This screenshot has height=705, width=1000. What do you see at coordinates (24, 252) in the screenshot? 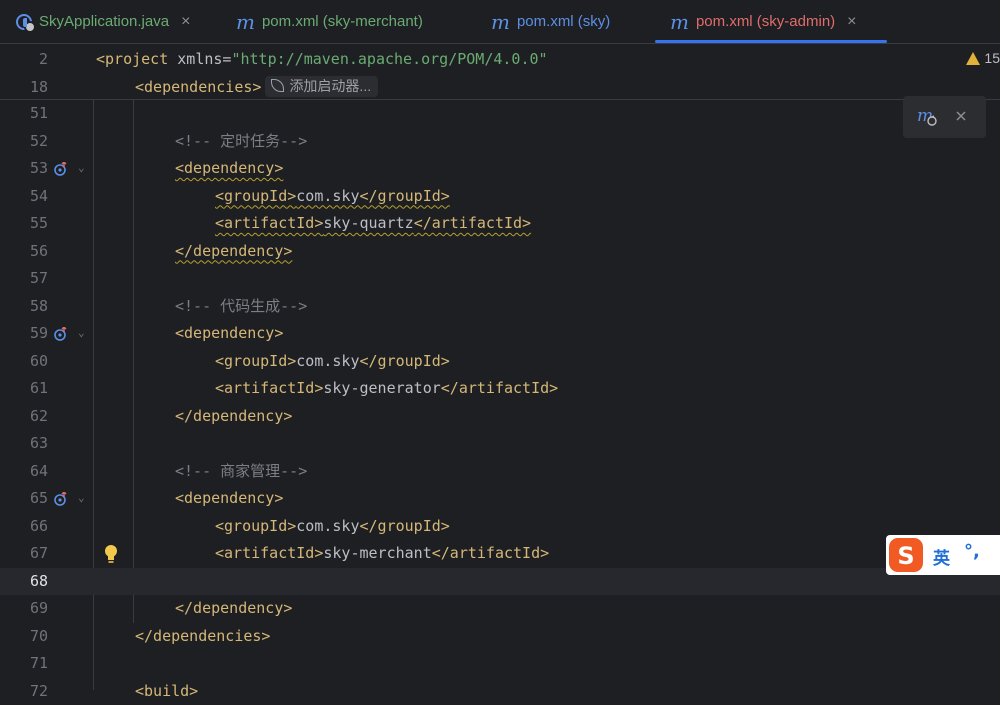
I see `line-number: 56` at bounding box center [24, 252].